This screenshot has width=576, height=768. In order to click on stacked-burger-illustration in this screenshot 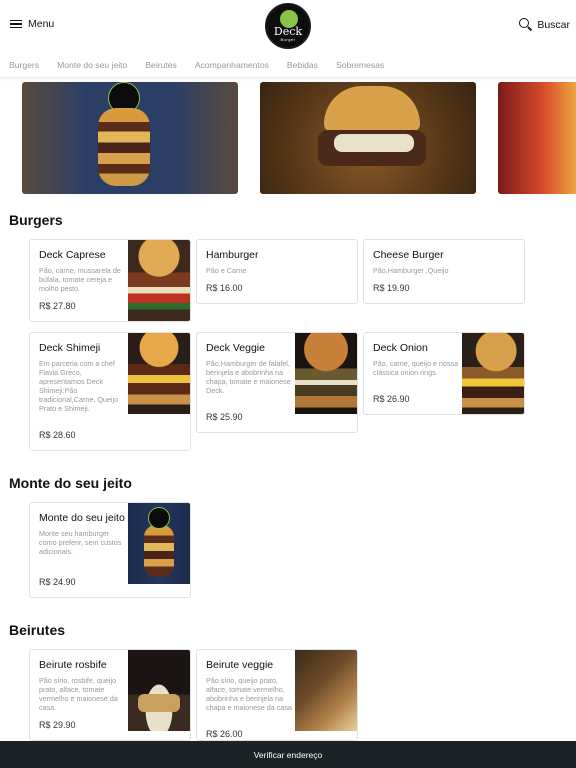, I will do `click(124, 147)`.